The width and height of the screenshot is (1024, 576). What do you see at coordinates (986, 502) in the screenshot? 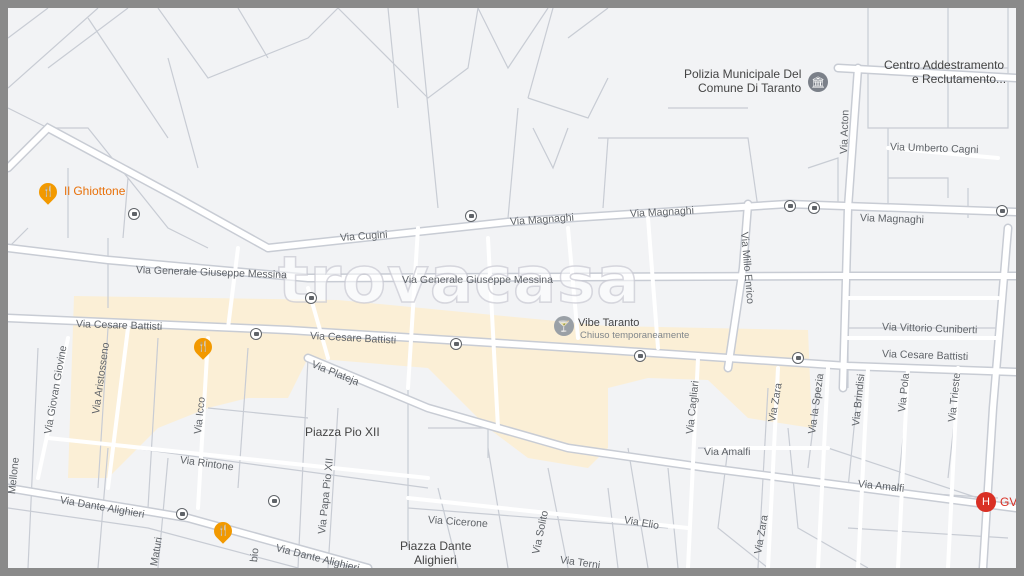
I see `hospital-icon: H` at bounding box center [986, 502].